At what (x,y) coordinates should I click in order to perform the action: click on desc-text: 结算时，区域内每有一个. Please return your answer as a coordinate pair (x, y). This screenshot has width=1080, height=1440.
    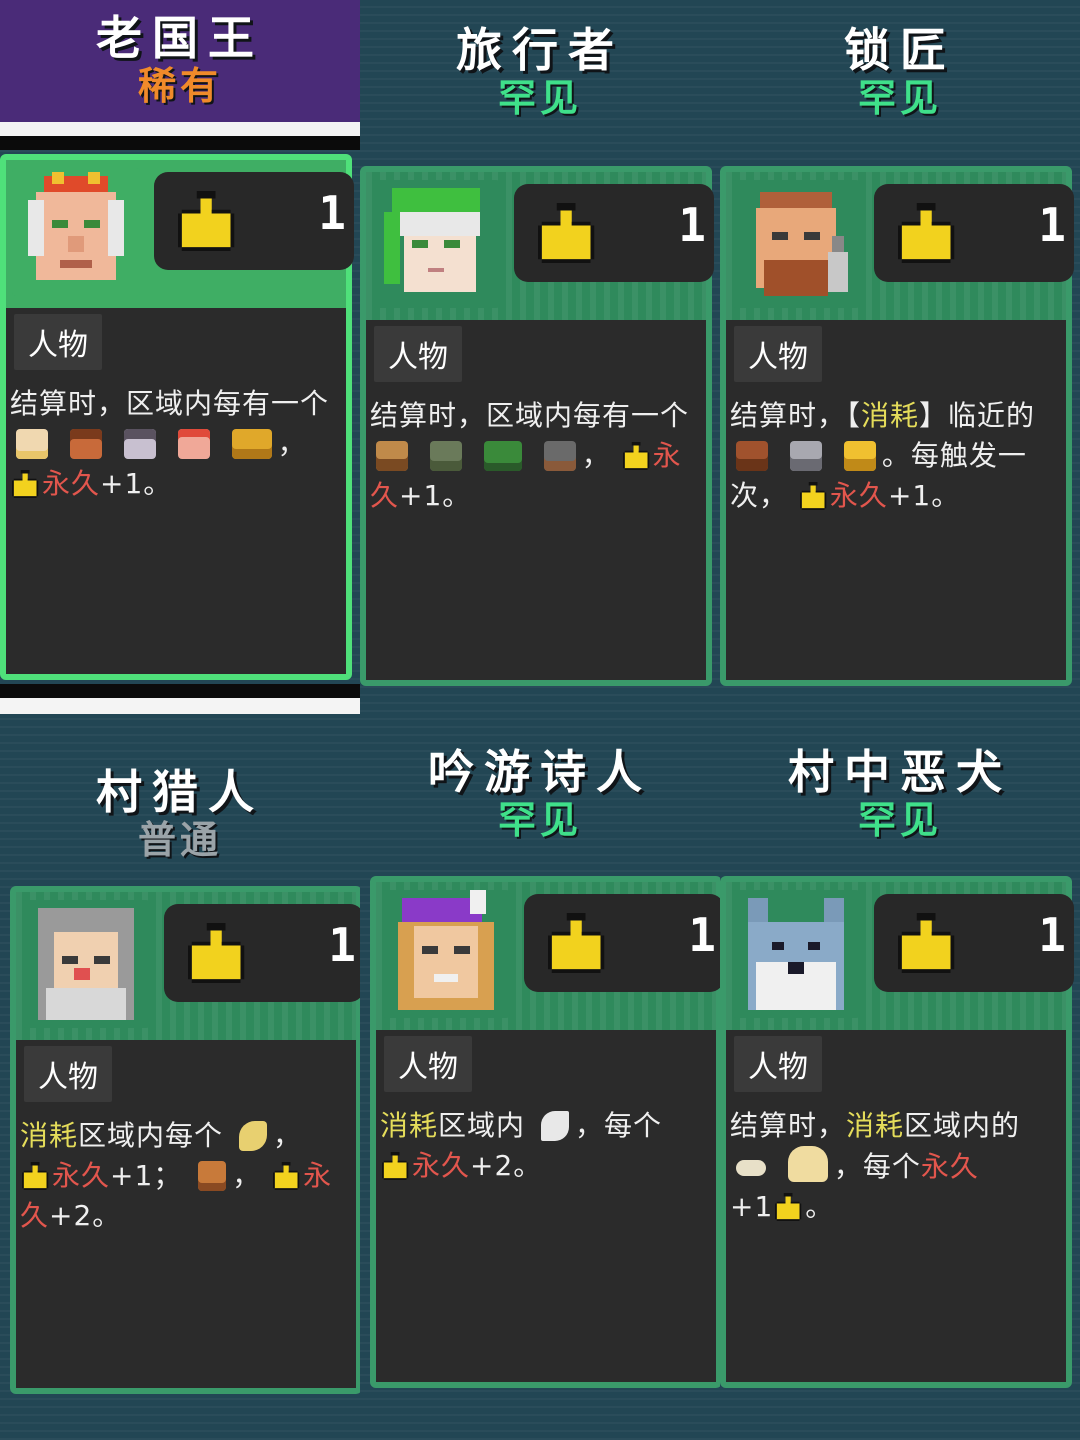
    Looking at the image, I should click on (170, 403).